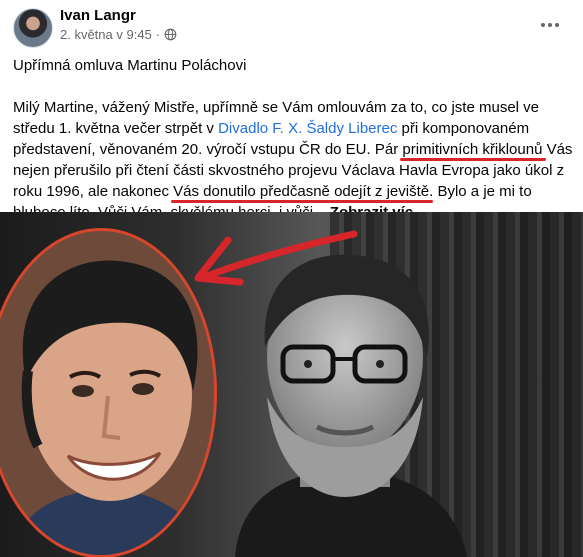  What do you see at coordinates (550, 25) in the screenshot?
I see `more-options-button` at bounding box center [550, 25].